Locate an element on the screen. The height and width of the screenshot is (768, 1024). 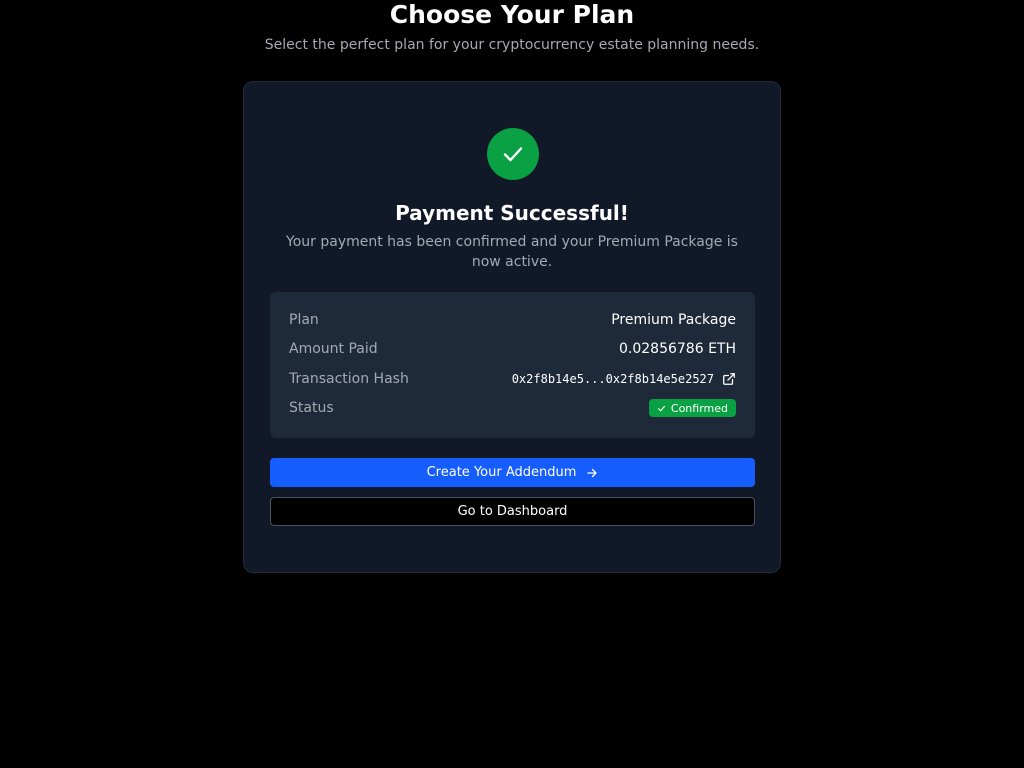
detail-row-plan: Plan Premium Package is located at coordinates (512, 320).